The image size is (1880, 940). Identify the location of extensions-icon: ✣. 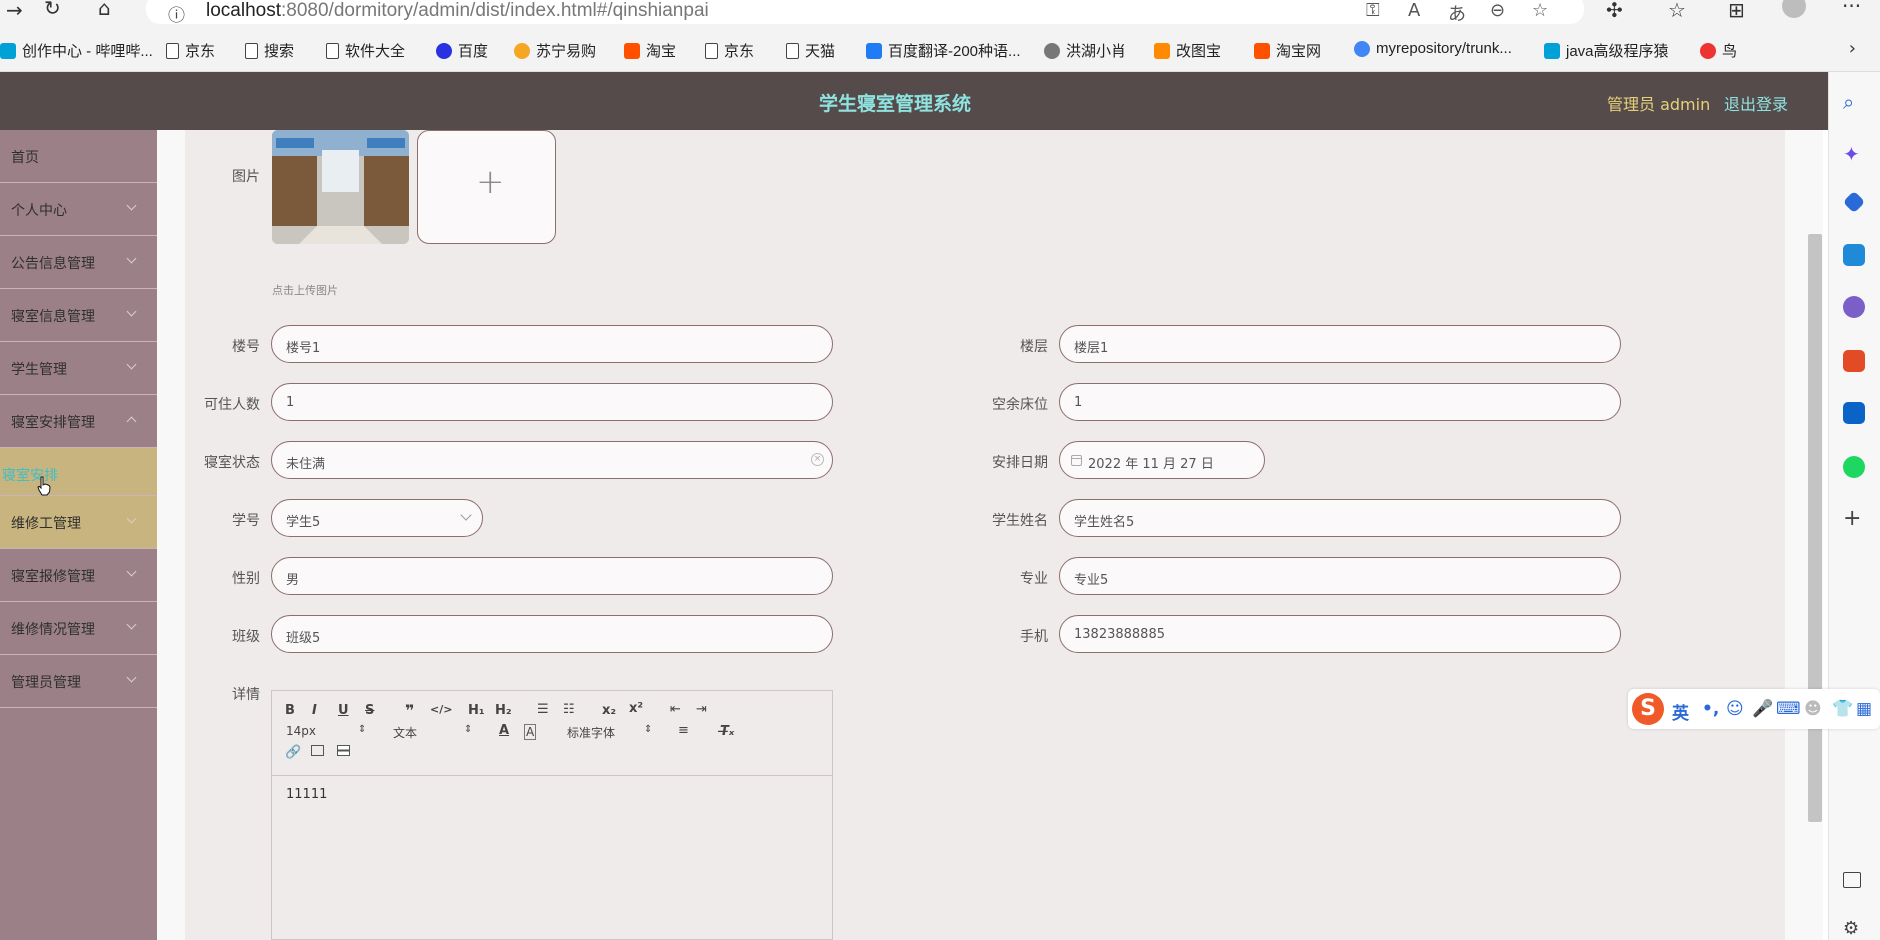
(1614, 10).